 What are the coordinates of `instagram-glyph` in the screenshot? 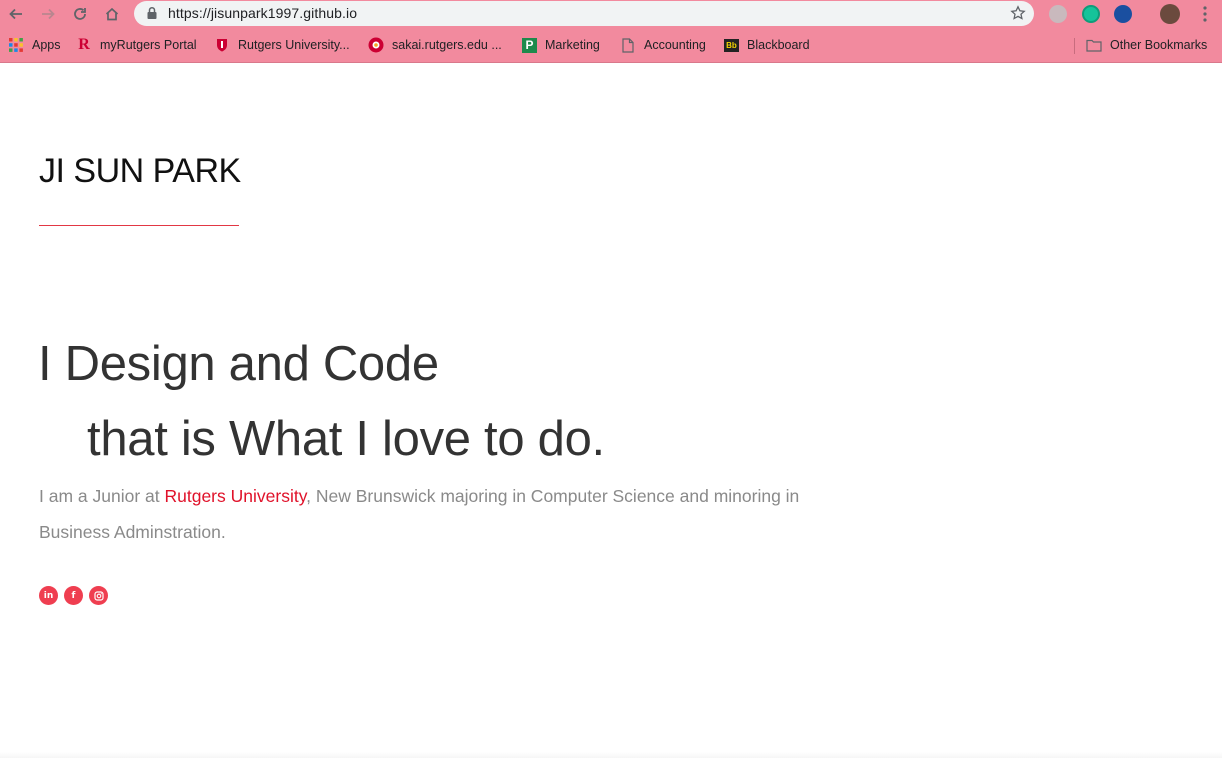 It's located at (98, 595).